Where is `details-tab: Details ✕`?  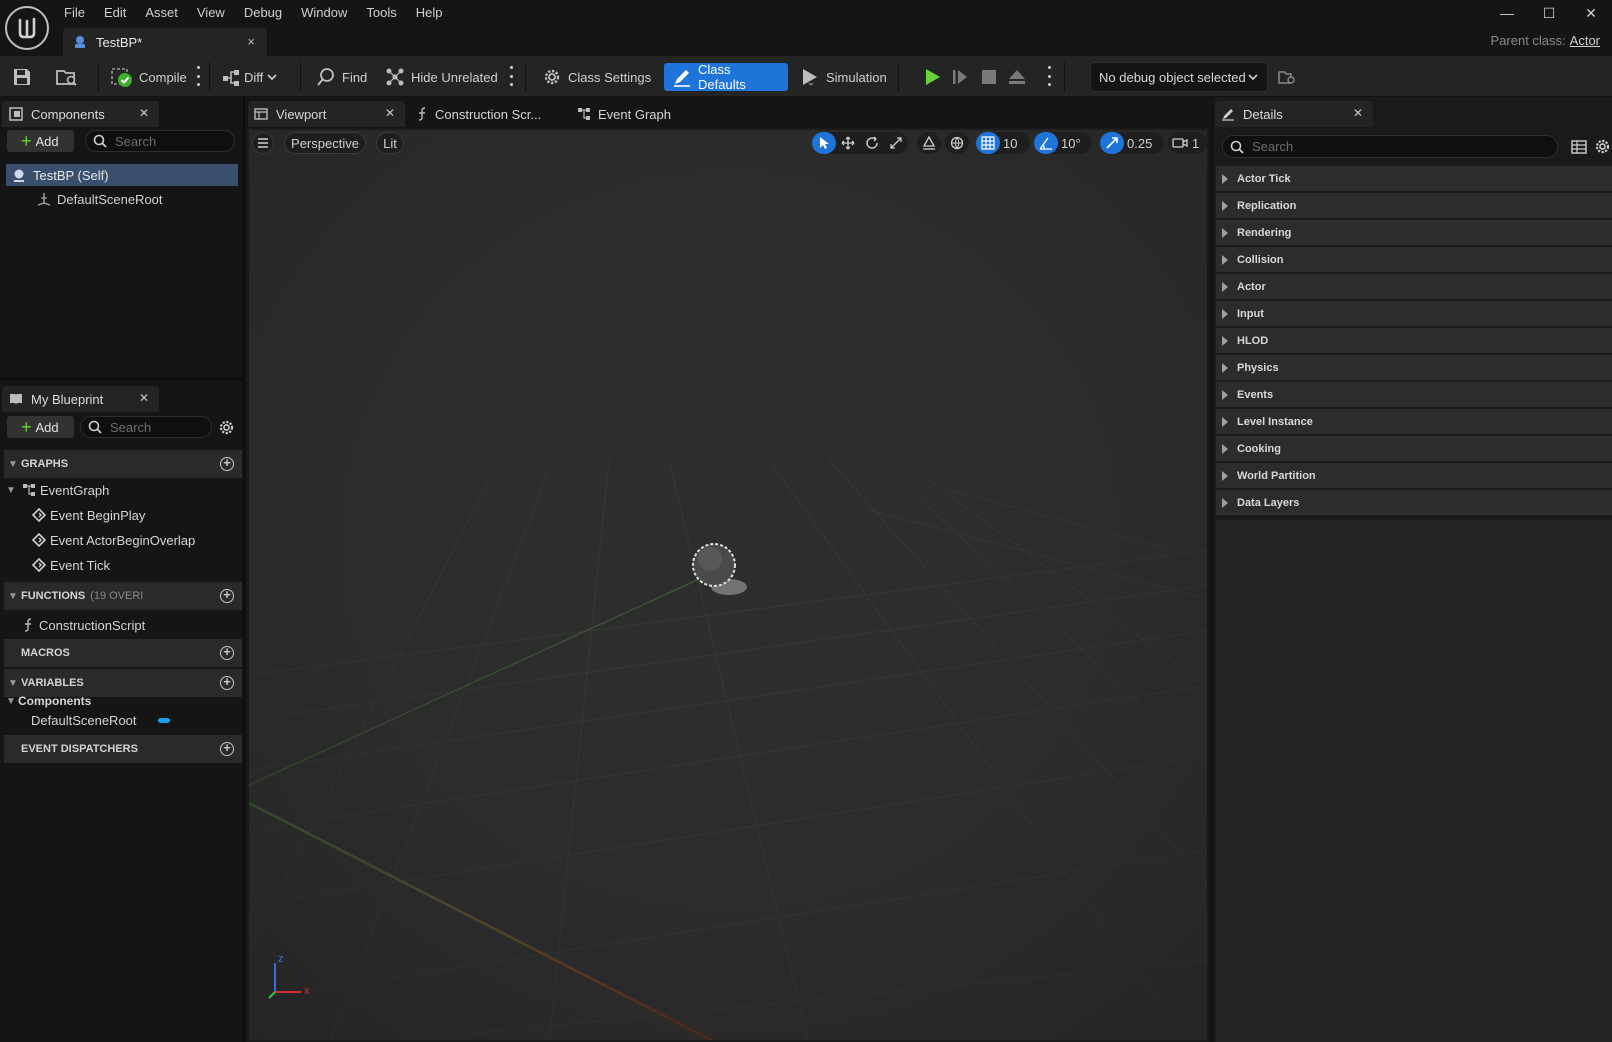
details-tab: Details ✕ is located at coordinates (1294, 114).